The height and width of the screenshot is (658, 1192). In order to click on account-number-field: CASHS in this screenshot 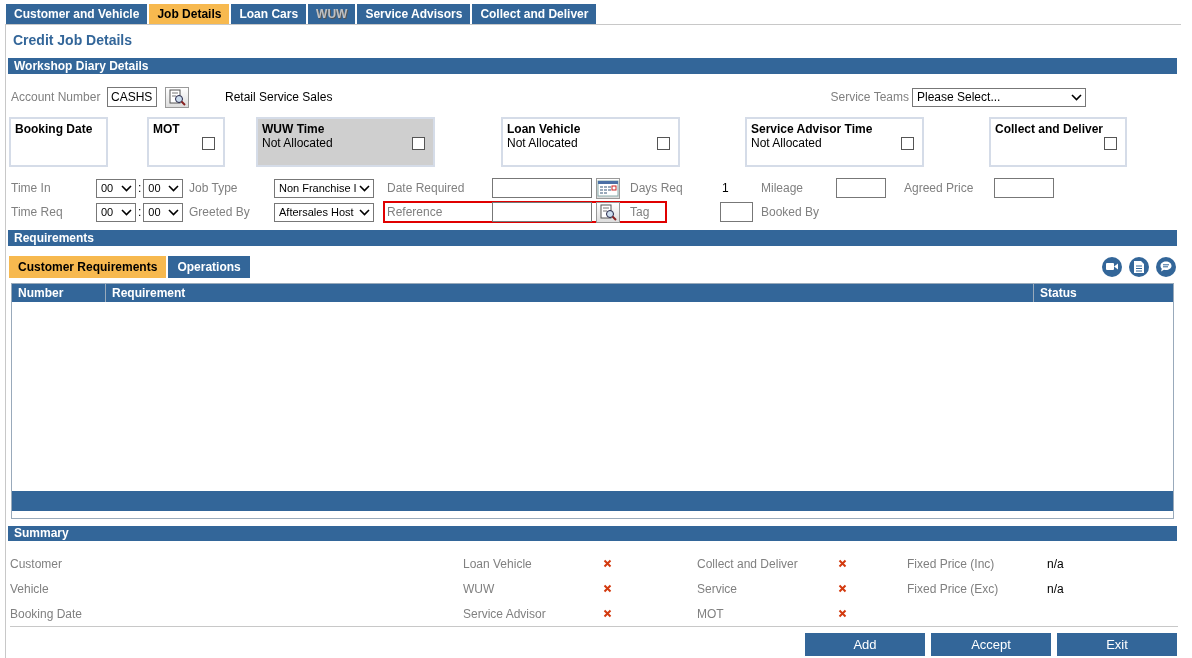, I will do `click(132, 97)`.